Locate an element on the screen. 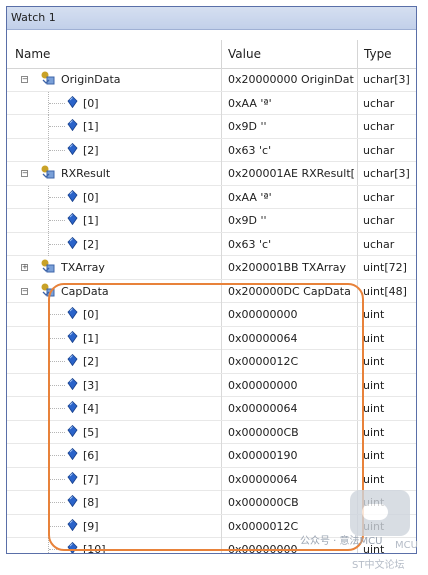  element-row: [6] 0x00000190 uint is located at coordinates (211, 456).